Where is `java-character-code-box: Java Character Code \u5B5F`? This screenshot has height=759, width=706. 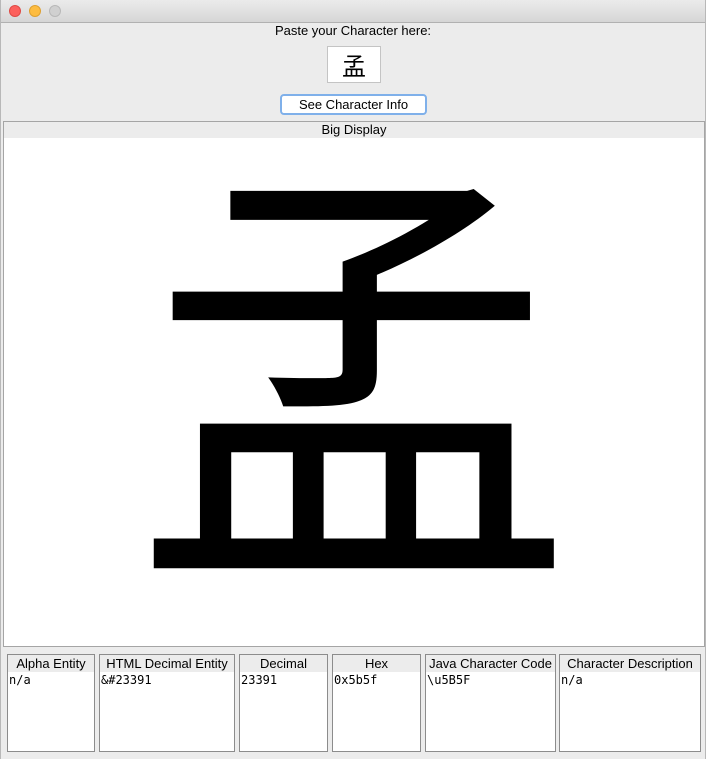
java-character-code-box: Java Character Code \u5B5F is located at coordinates (490, 703).